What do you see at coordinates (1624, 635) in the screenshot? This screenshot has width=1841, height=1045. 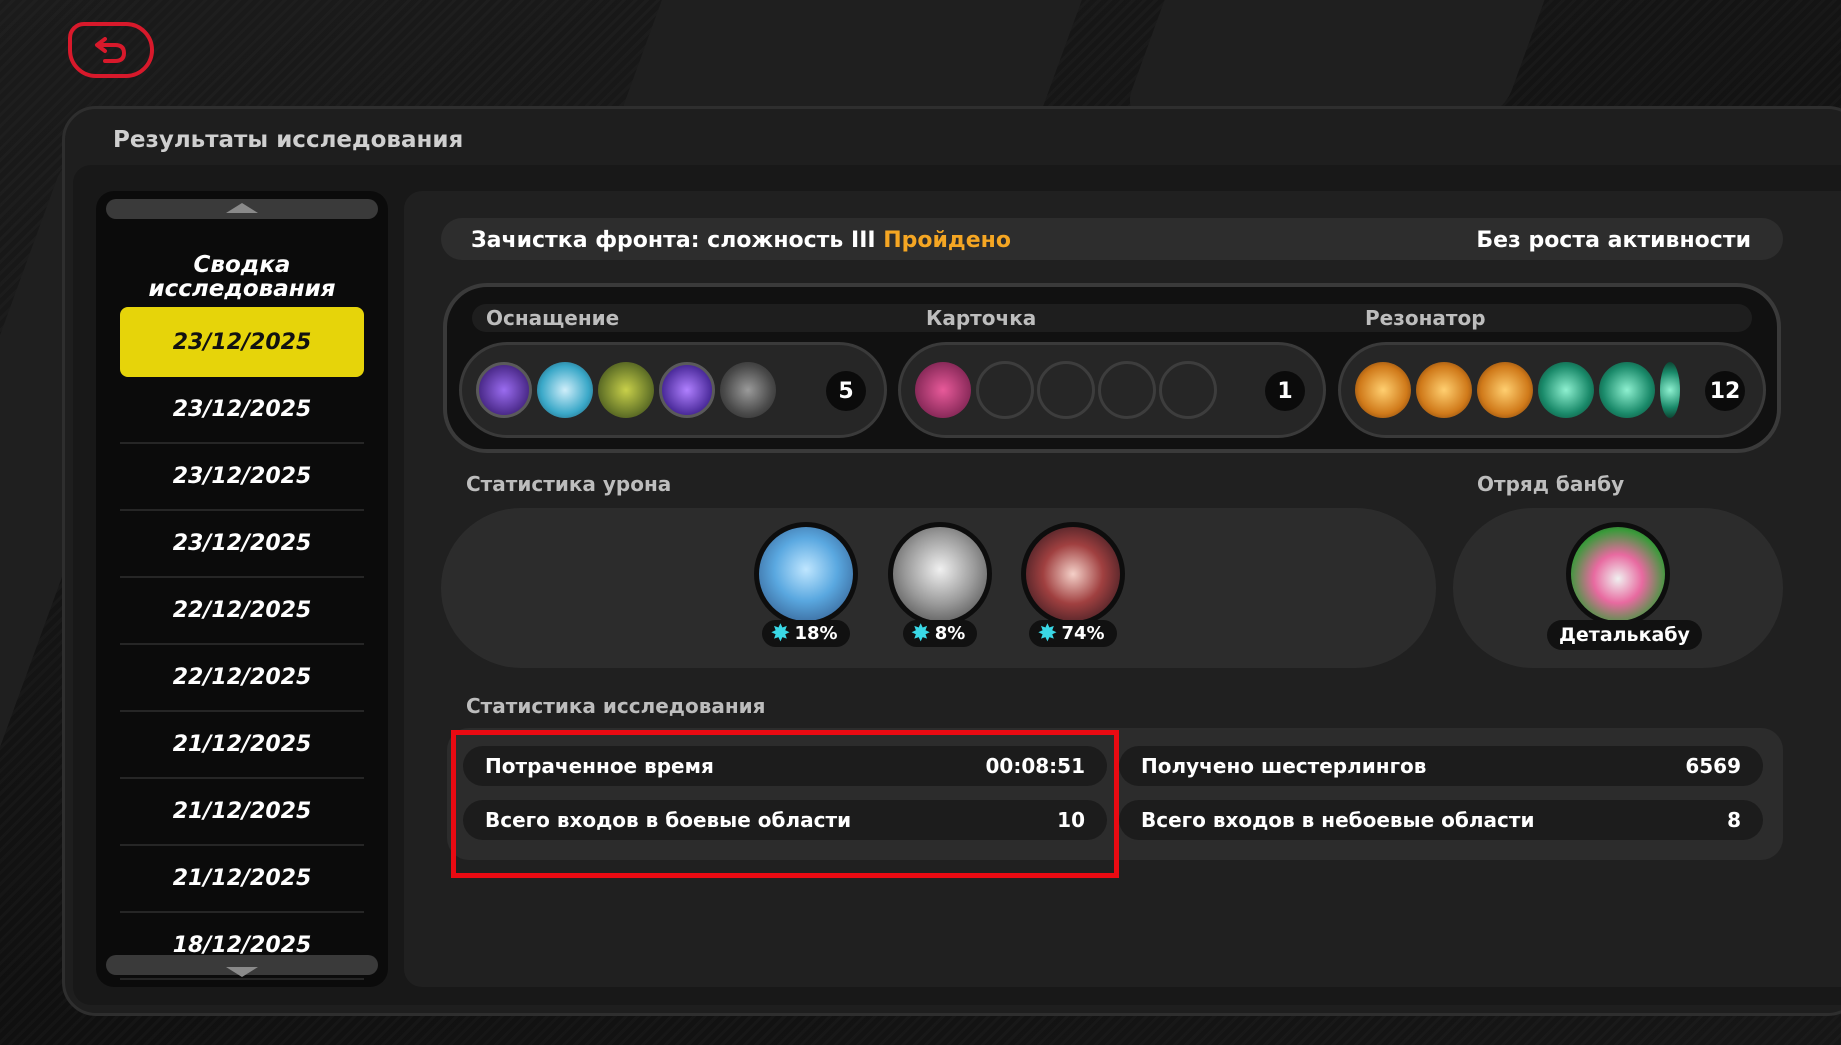 I see `bangboo-name: Деталькабу` at bounding box center [1624, 635].